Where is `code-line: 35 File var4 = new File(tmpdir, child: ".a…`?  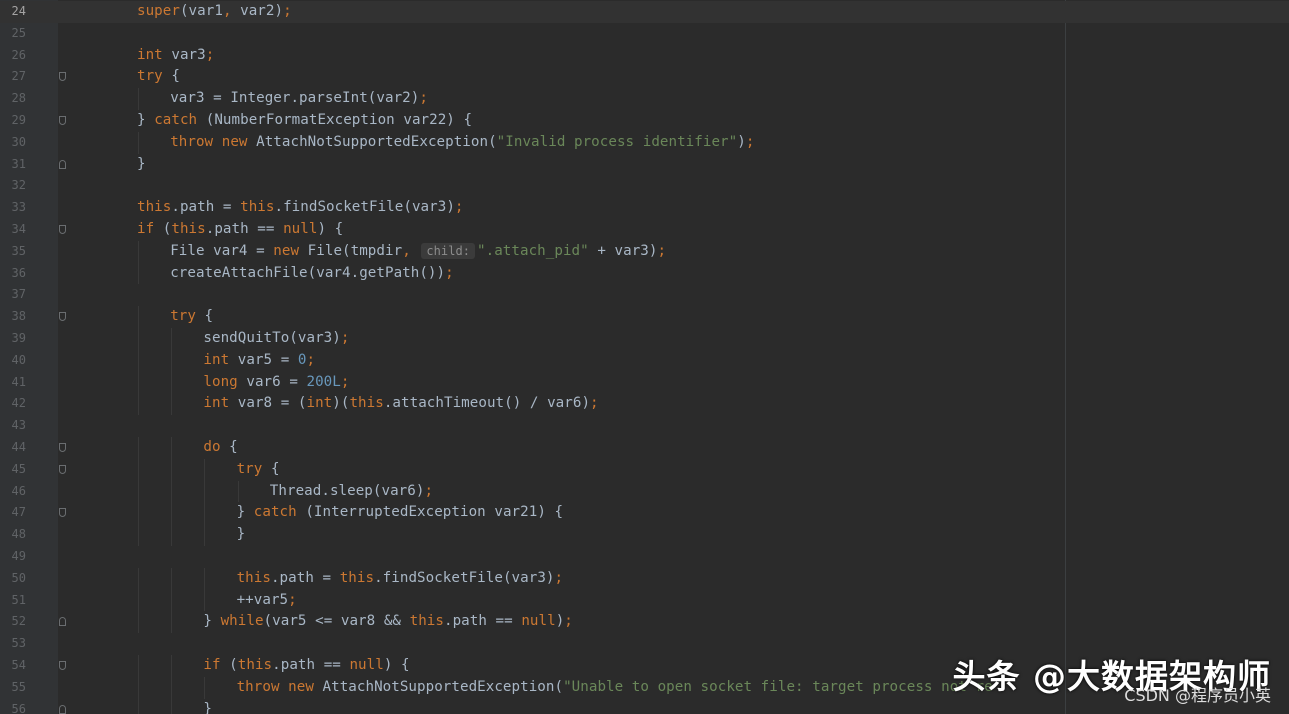 code-line: 35 File var4 = new File(tmpdir, child: ".a… is located at coordinates (644, 251).